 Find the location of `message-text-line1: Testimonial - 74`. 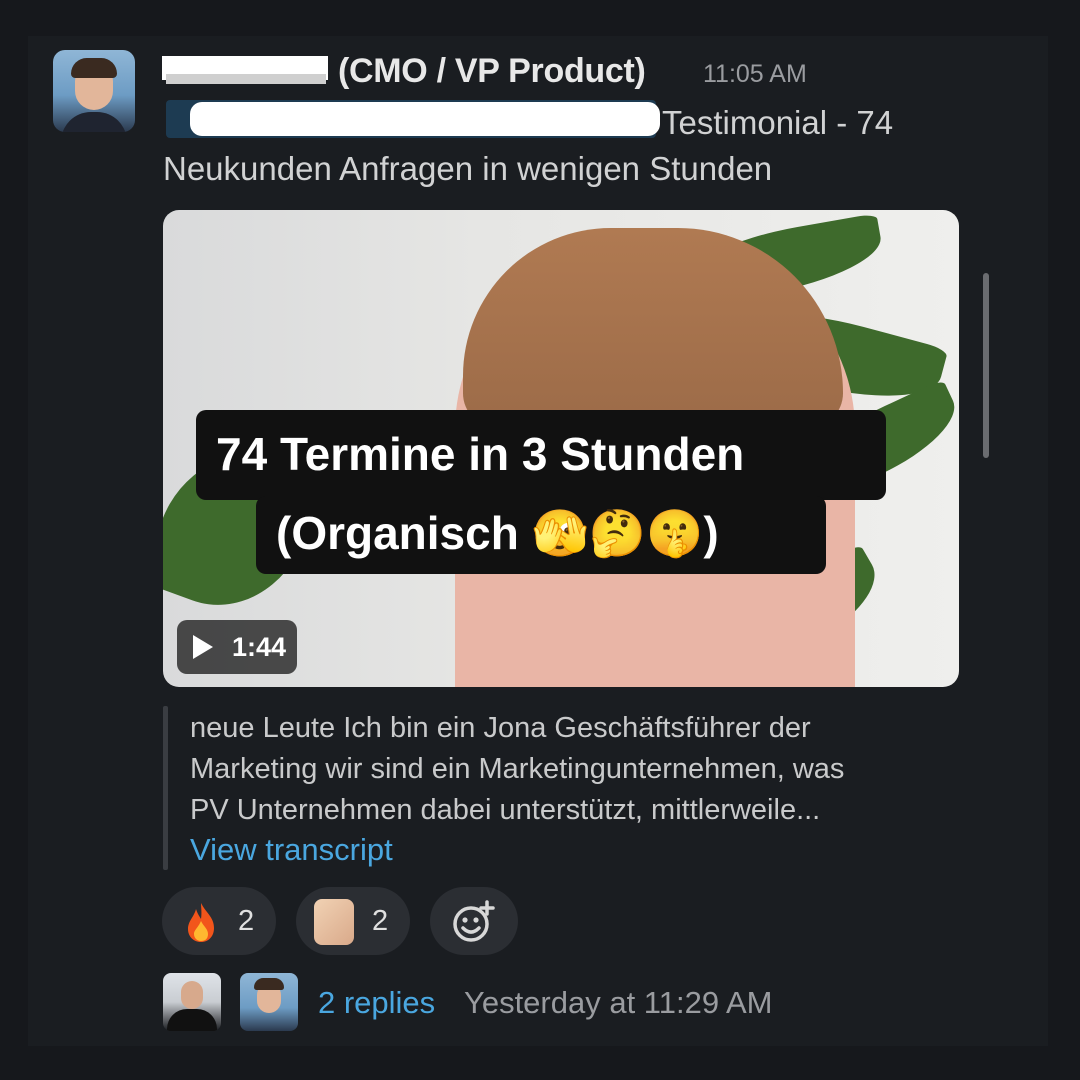

message-text-line1: Testimonial - 74 is located at coordinates (778, 122).